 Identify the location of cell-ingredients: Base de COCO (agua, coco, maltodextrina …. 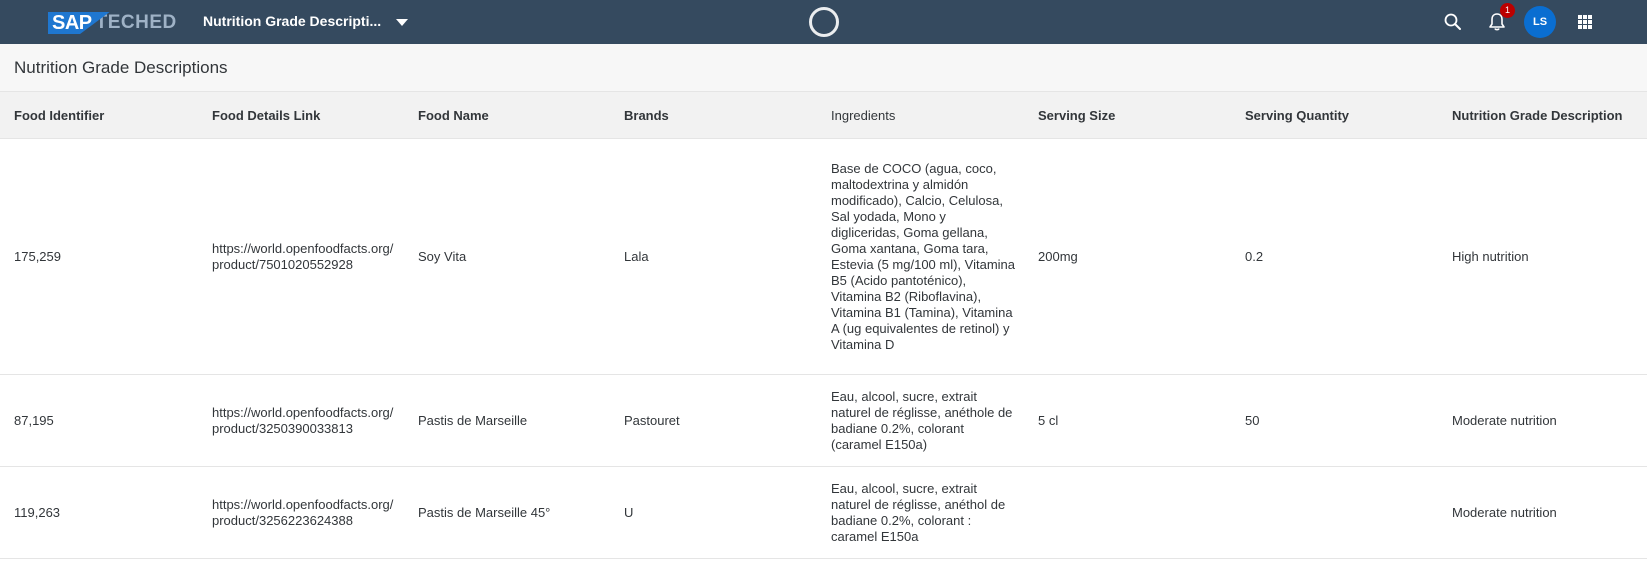
(920, 256).